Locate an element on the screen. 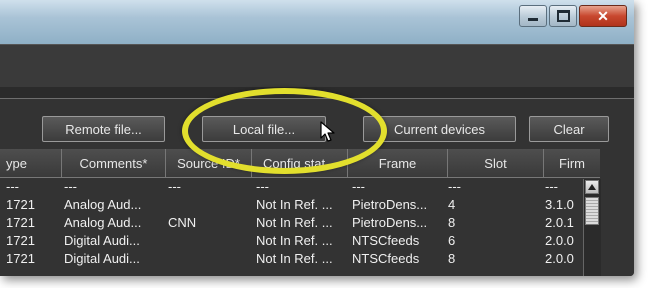  close-icon: ✕ is located at coordinates (603, 15).